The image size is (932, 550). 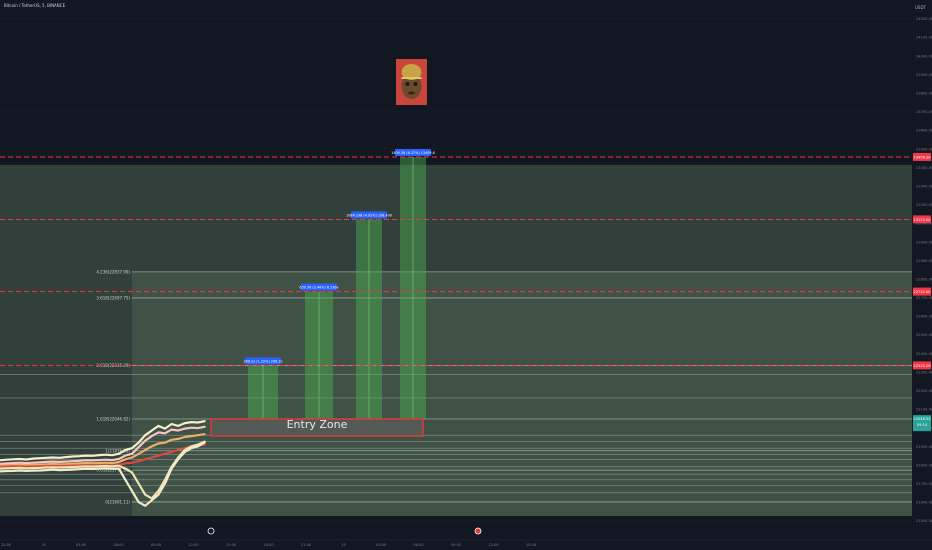 What do you see at coordinates (920, 7) in the screenshot?
I see `currency-label: USDT` at bounding box center [920, 7].